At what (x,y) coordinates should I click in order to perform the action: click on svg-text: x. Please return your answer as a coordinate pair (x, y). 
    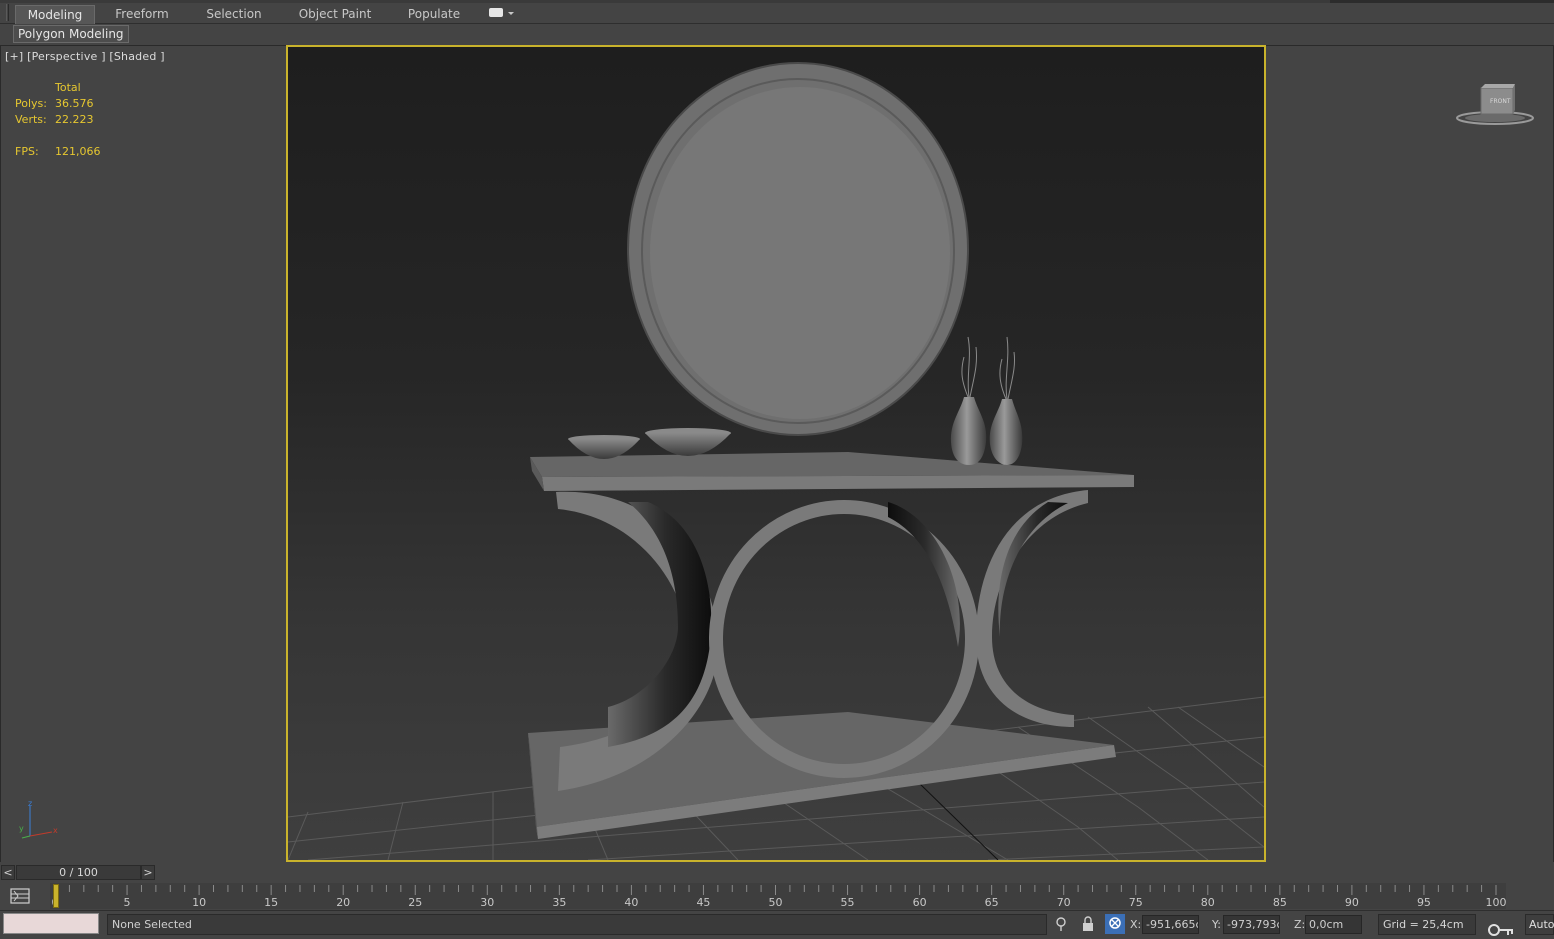
    Looking at the image, I should click on (55, 830).